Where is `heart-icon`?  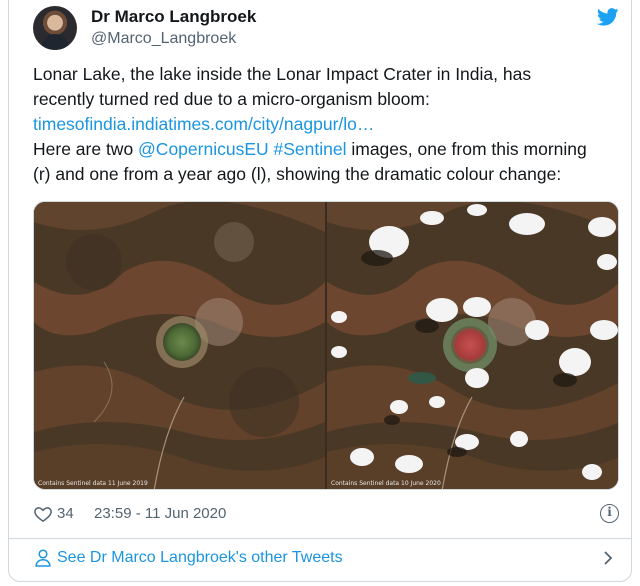
heart-icon is located at coordinates (43, 514).